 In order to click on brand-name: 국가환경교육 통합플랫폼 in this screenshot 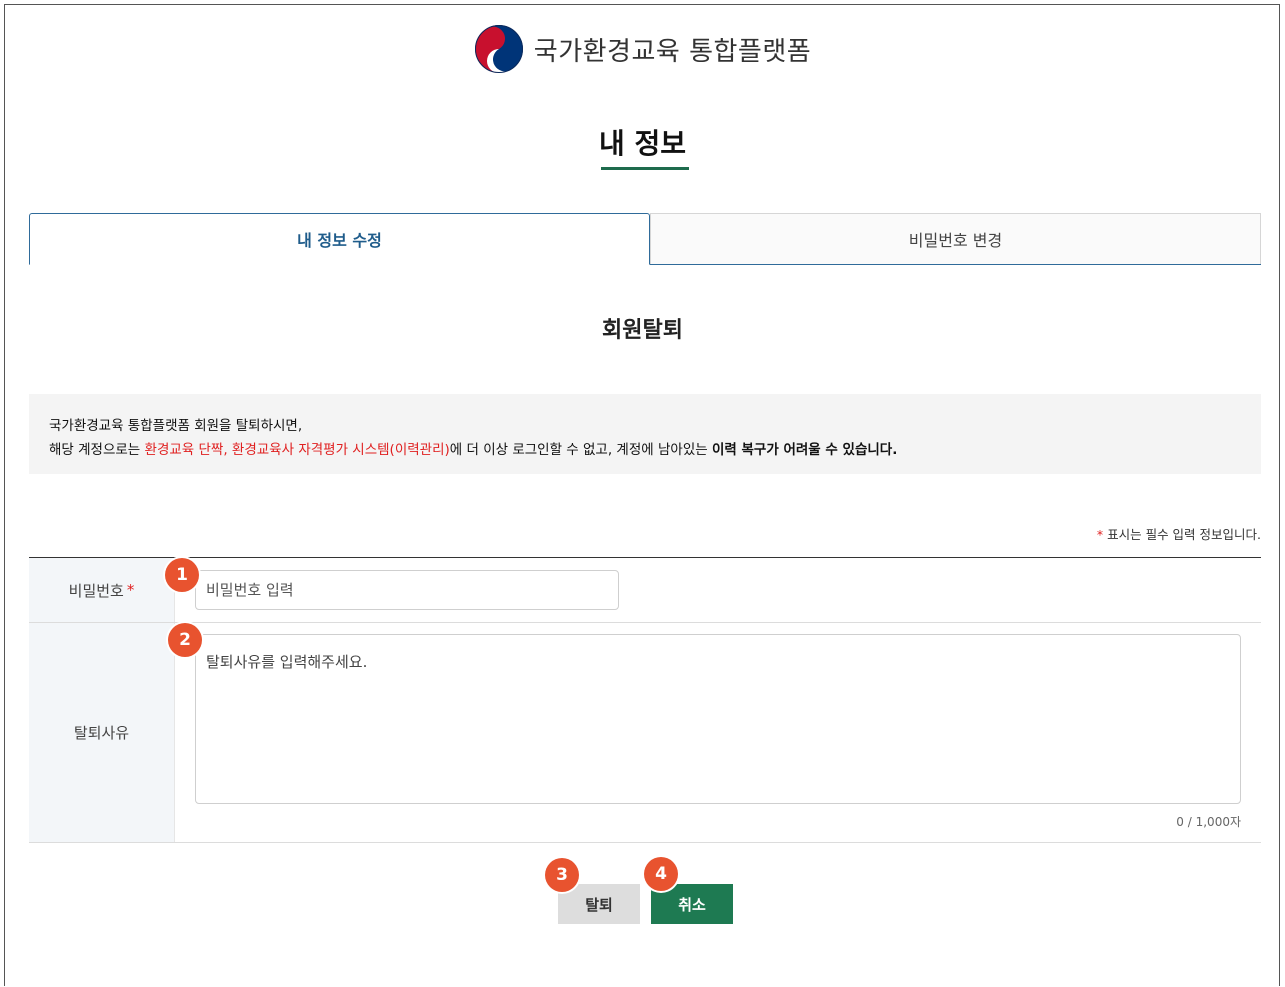, I will do `click(672, 51)`.